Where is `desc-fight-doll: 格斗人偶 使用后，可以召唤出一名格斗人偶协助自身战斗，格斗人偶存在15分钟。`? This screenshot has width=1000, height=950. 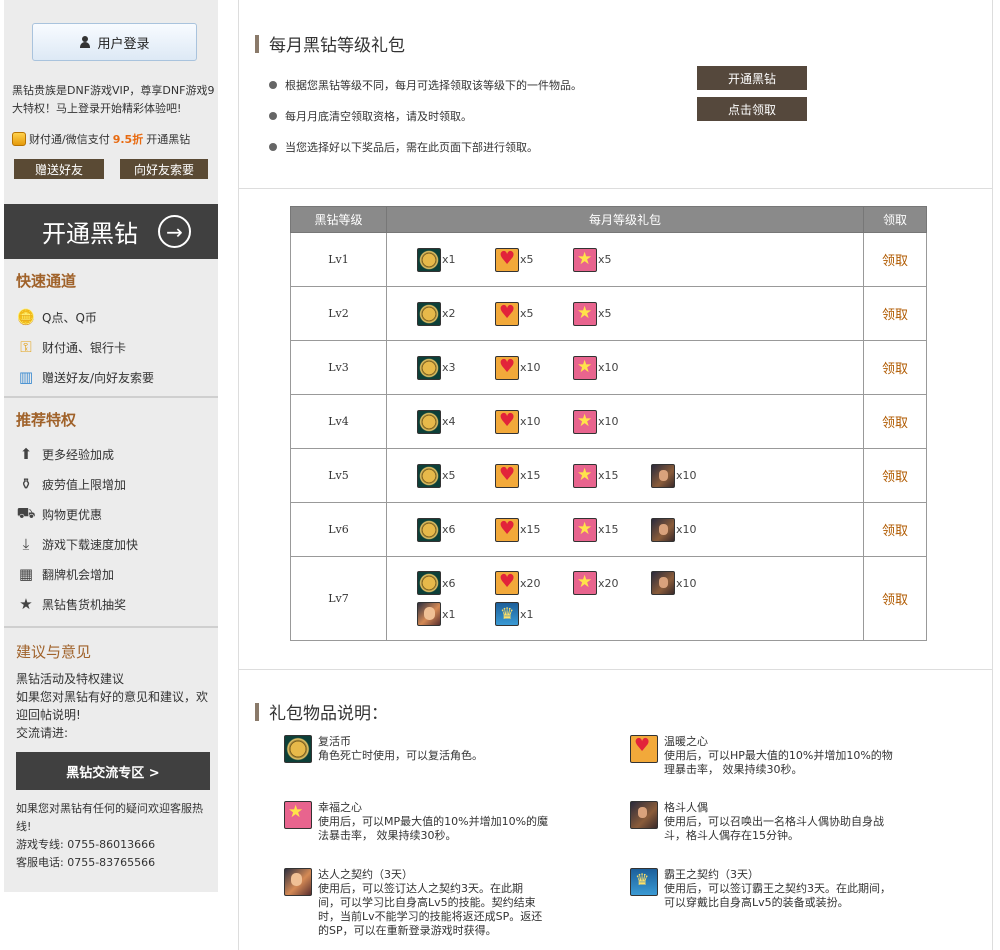 desc-fight-doll: 格斗人偶 使用后，可以召唤出一名格斗人偶协助自身战斗，格斗人偶存在15分钟。 is located at coordinates (767, 822).